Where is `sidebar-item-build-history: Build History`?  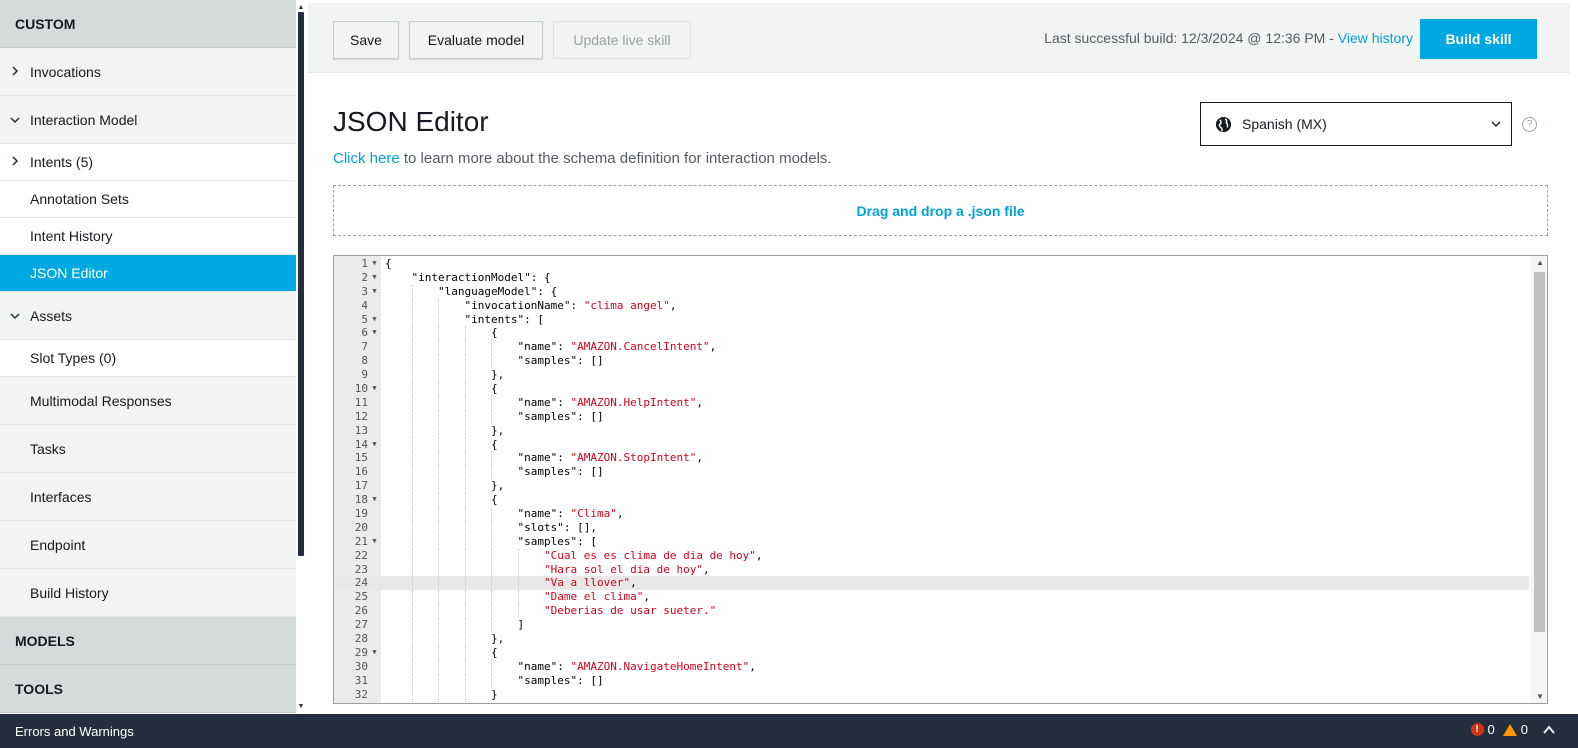 sidebar-item-build-history: Build History is located at coordinates (148, 593).